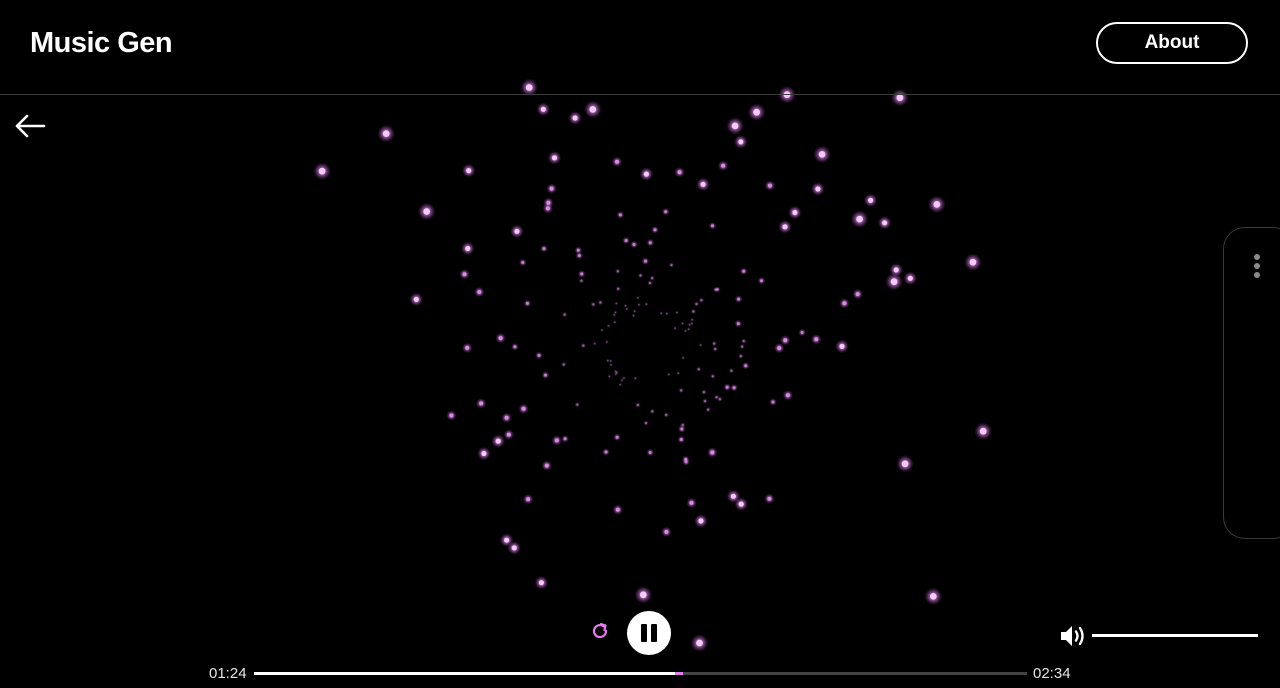 The width and height of the screenshot is (1280, 688). I want to click on pause-button, so click(649, 633).